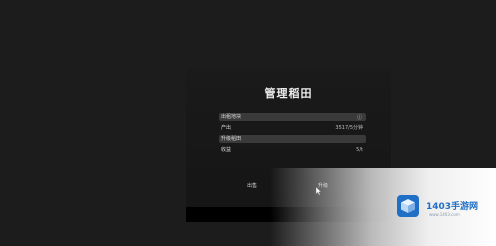 This screenshot has width=496, height=246. What do you see at coordinates (359, 118) in the screenshot?
I see `info-icon: ⓘ` at bounding box center [359, 118].